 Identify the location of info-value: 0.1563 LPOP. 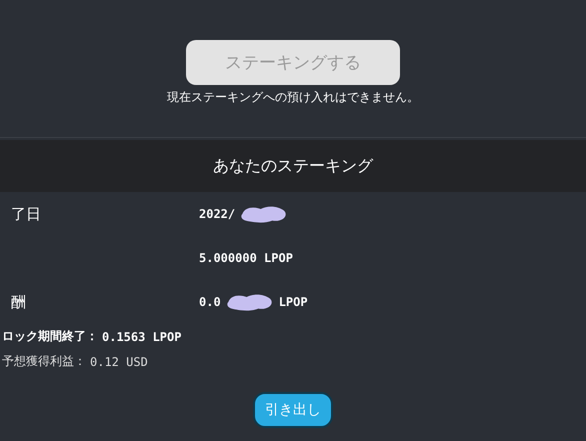
(142, 337).